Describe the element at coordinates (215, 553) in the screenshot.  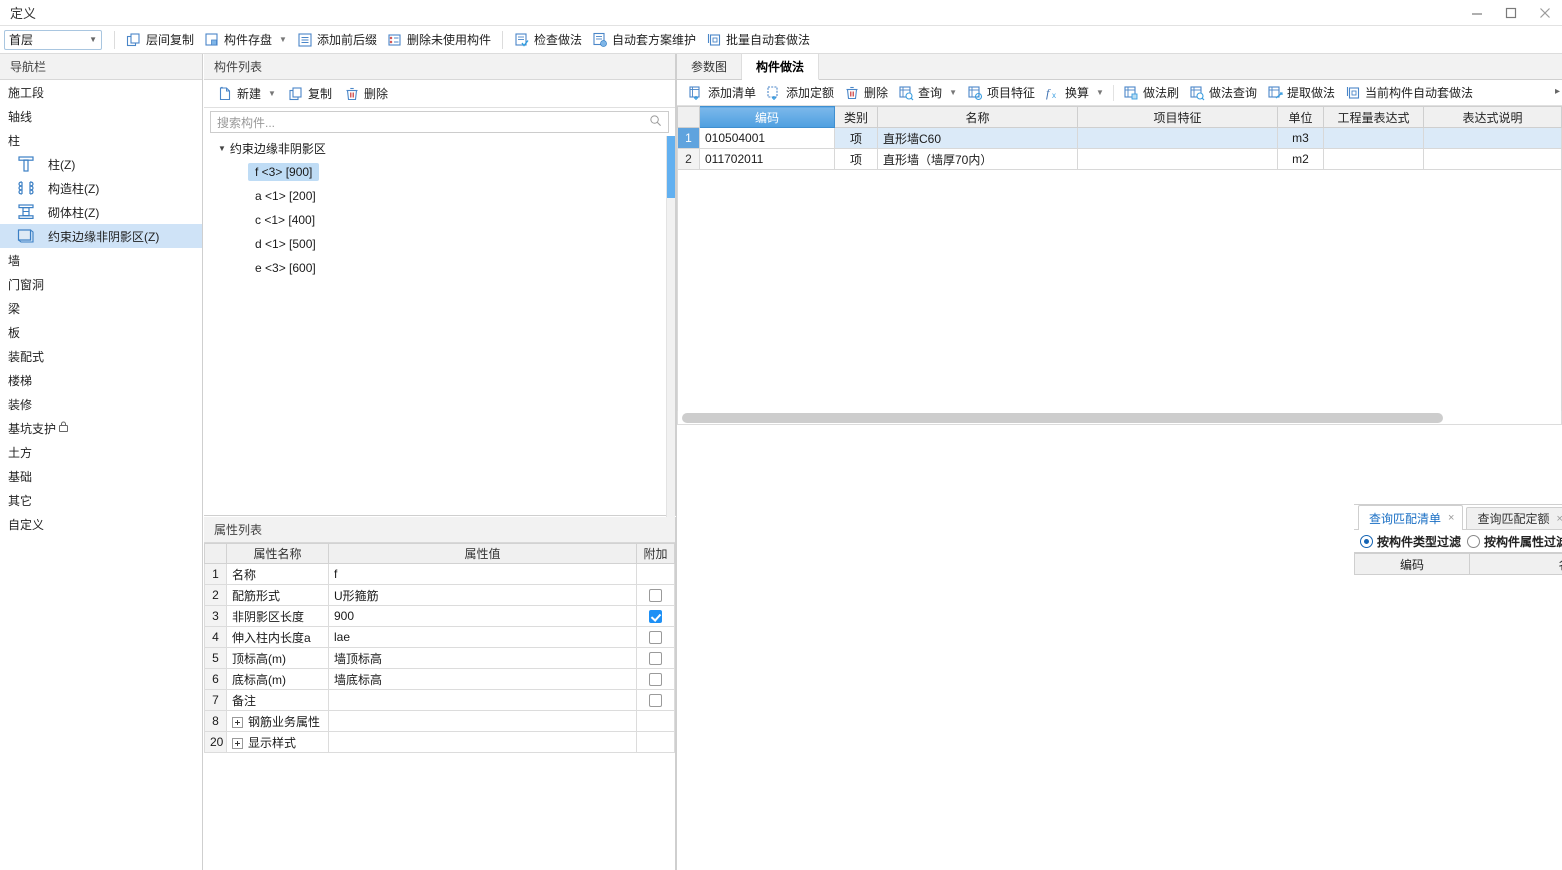
I see `property-column-header` at that location.